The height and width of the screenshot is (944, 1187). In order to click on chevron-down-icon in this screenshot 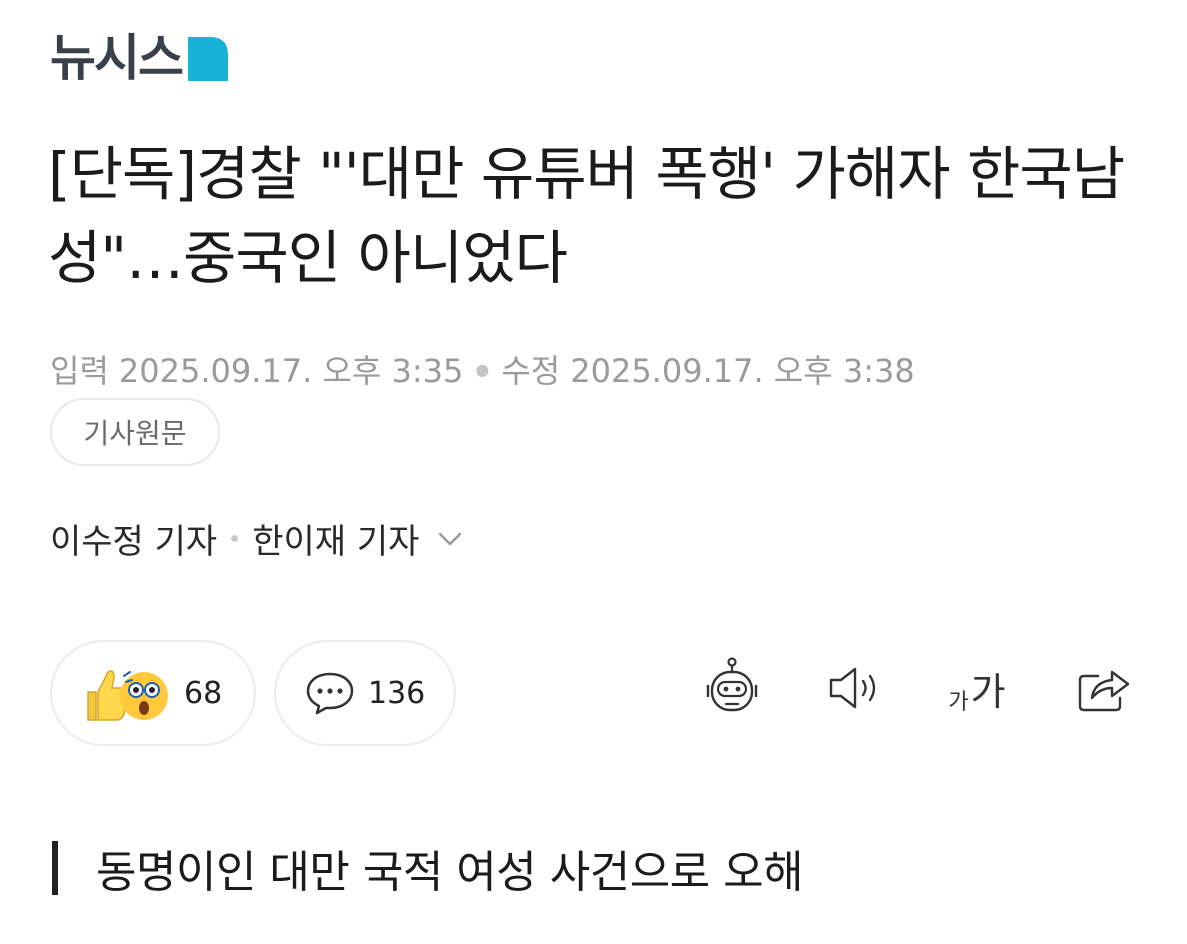, I will do `click(450, 539)`.